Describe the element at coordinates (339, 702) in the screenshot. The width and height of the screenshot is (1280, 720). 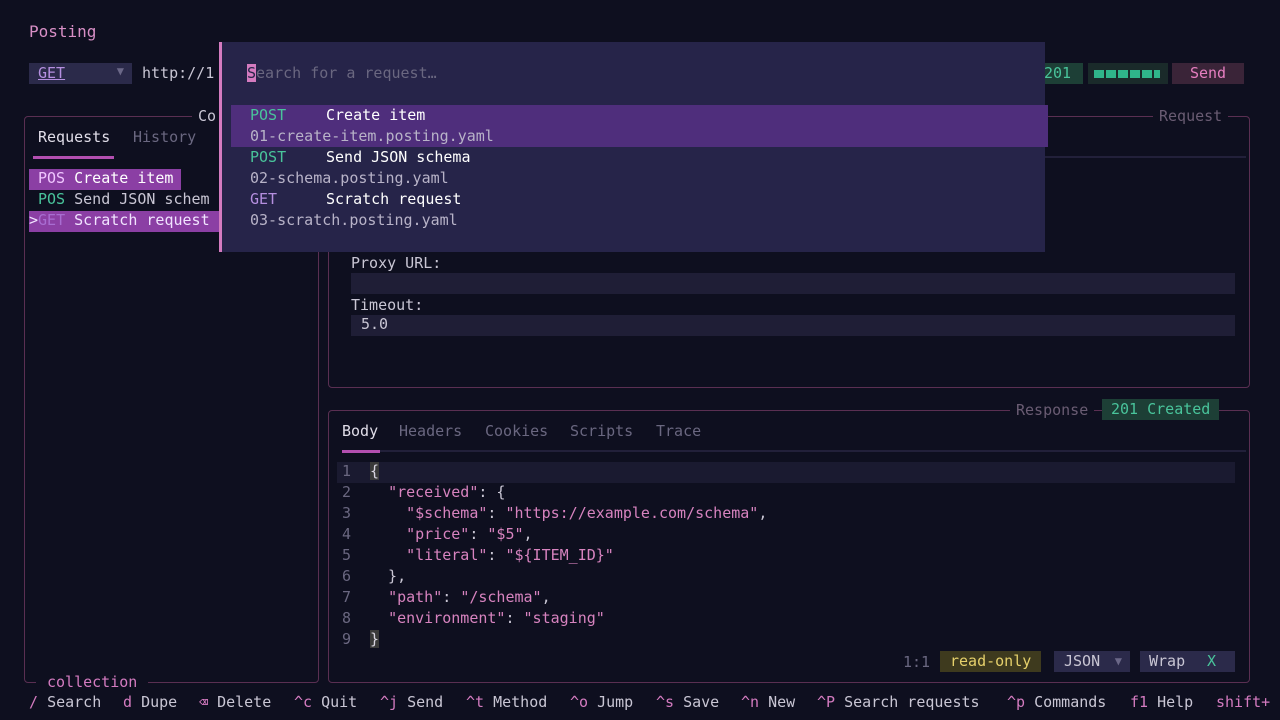
I see `hint-desc: Quit` at that location.